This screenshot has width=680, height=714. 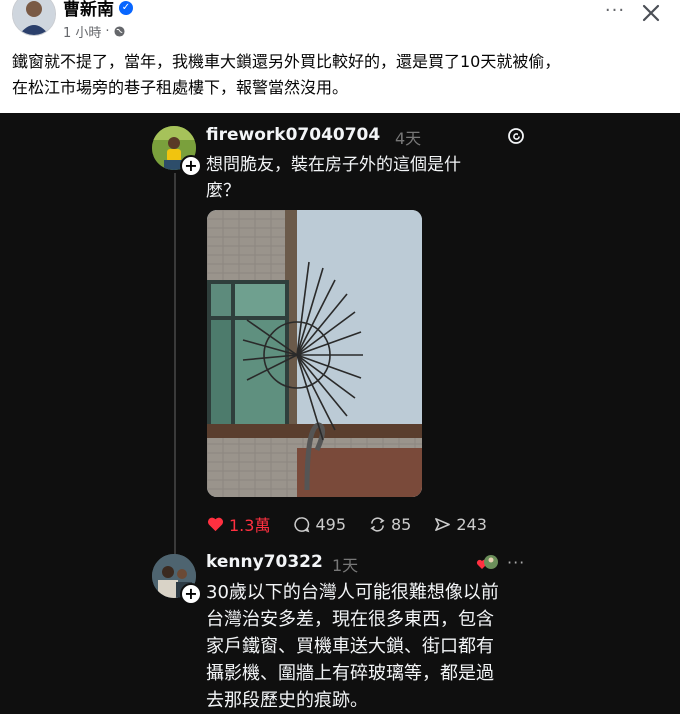 What do you see at coordinates (516, 136) in the screenshot?
I see `threads-logo-icon` at bounding box center [516, 136].